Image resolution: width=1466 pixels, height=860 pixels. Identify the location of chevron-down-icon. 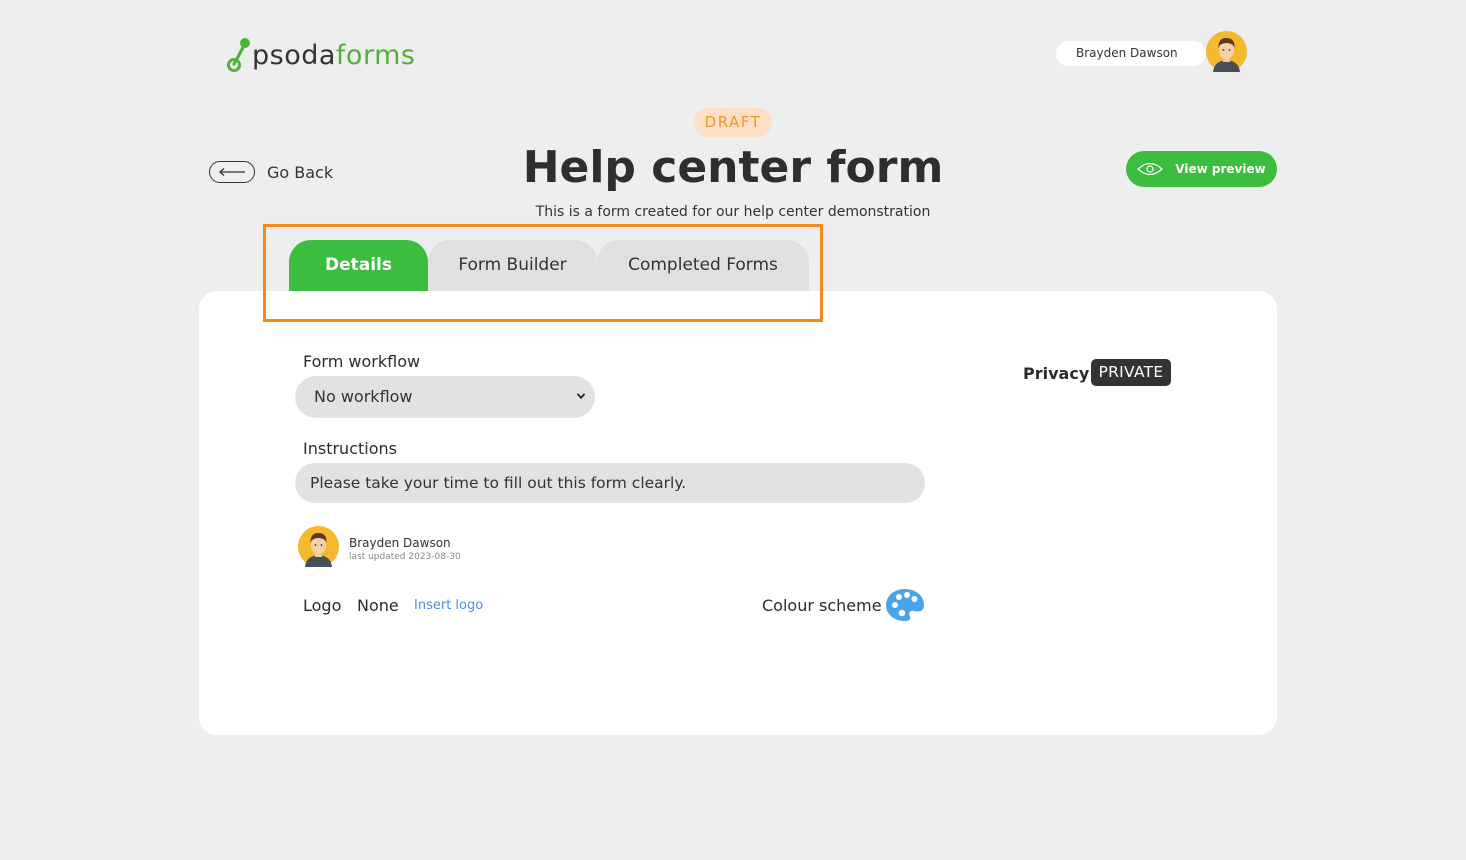
(581, 396).